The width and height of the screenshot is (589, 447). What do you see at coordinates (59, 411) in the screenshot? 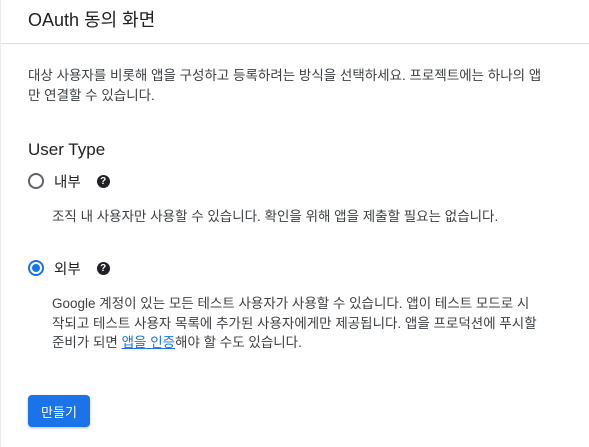
I see `create-button: 만들기` at bounding box center [59, 411].